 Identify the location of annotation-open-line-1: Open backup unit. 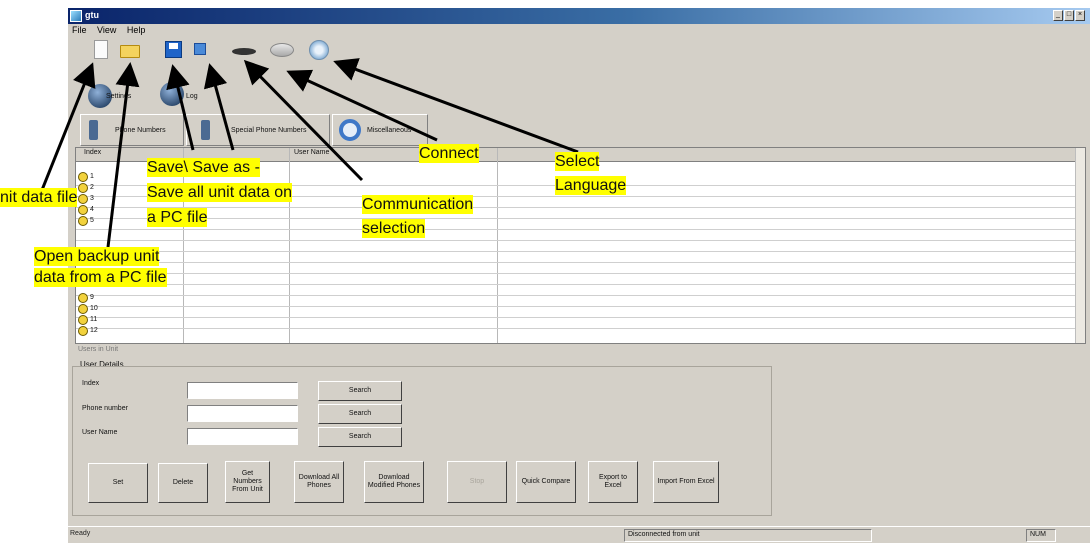
(97, 256).